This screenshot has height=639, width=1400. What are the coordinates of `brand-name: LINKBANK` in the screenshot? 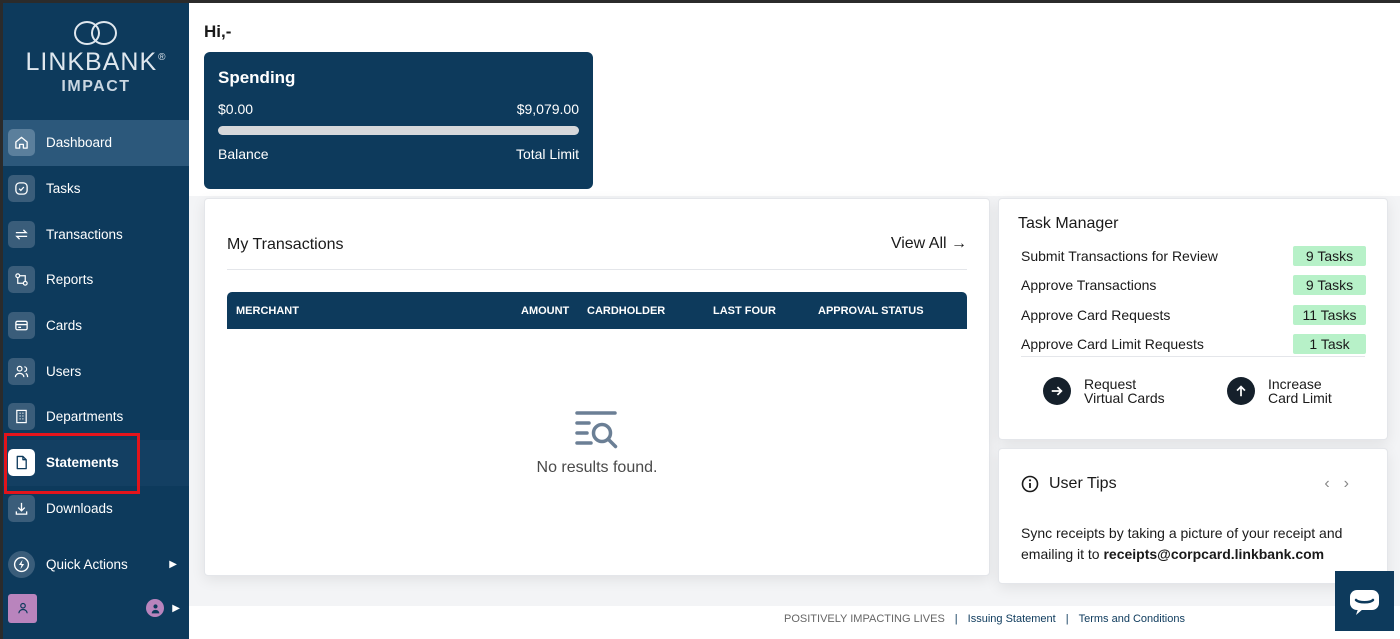 It's located at (91, 62).